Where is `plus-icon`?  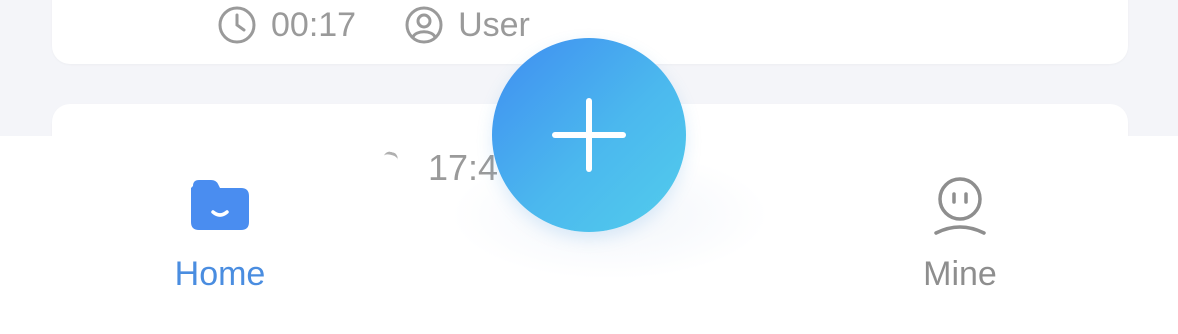 plus-icon is located at coordinates (589, 135).